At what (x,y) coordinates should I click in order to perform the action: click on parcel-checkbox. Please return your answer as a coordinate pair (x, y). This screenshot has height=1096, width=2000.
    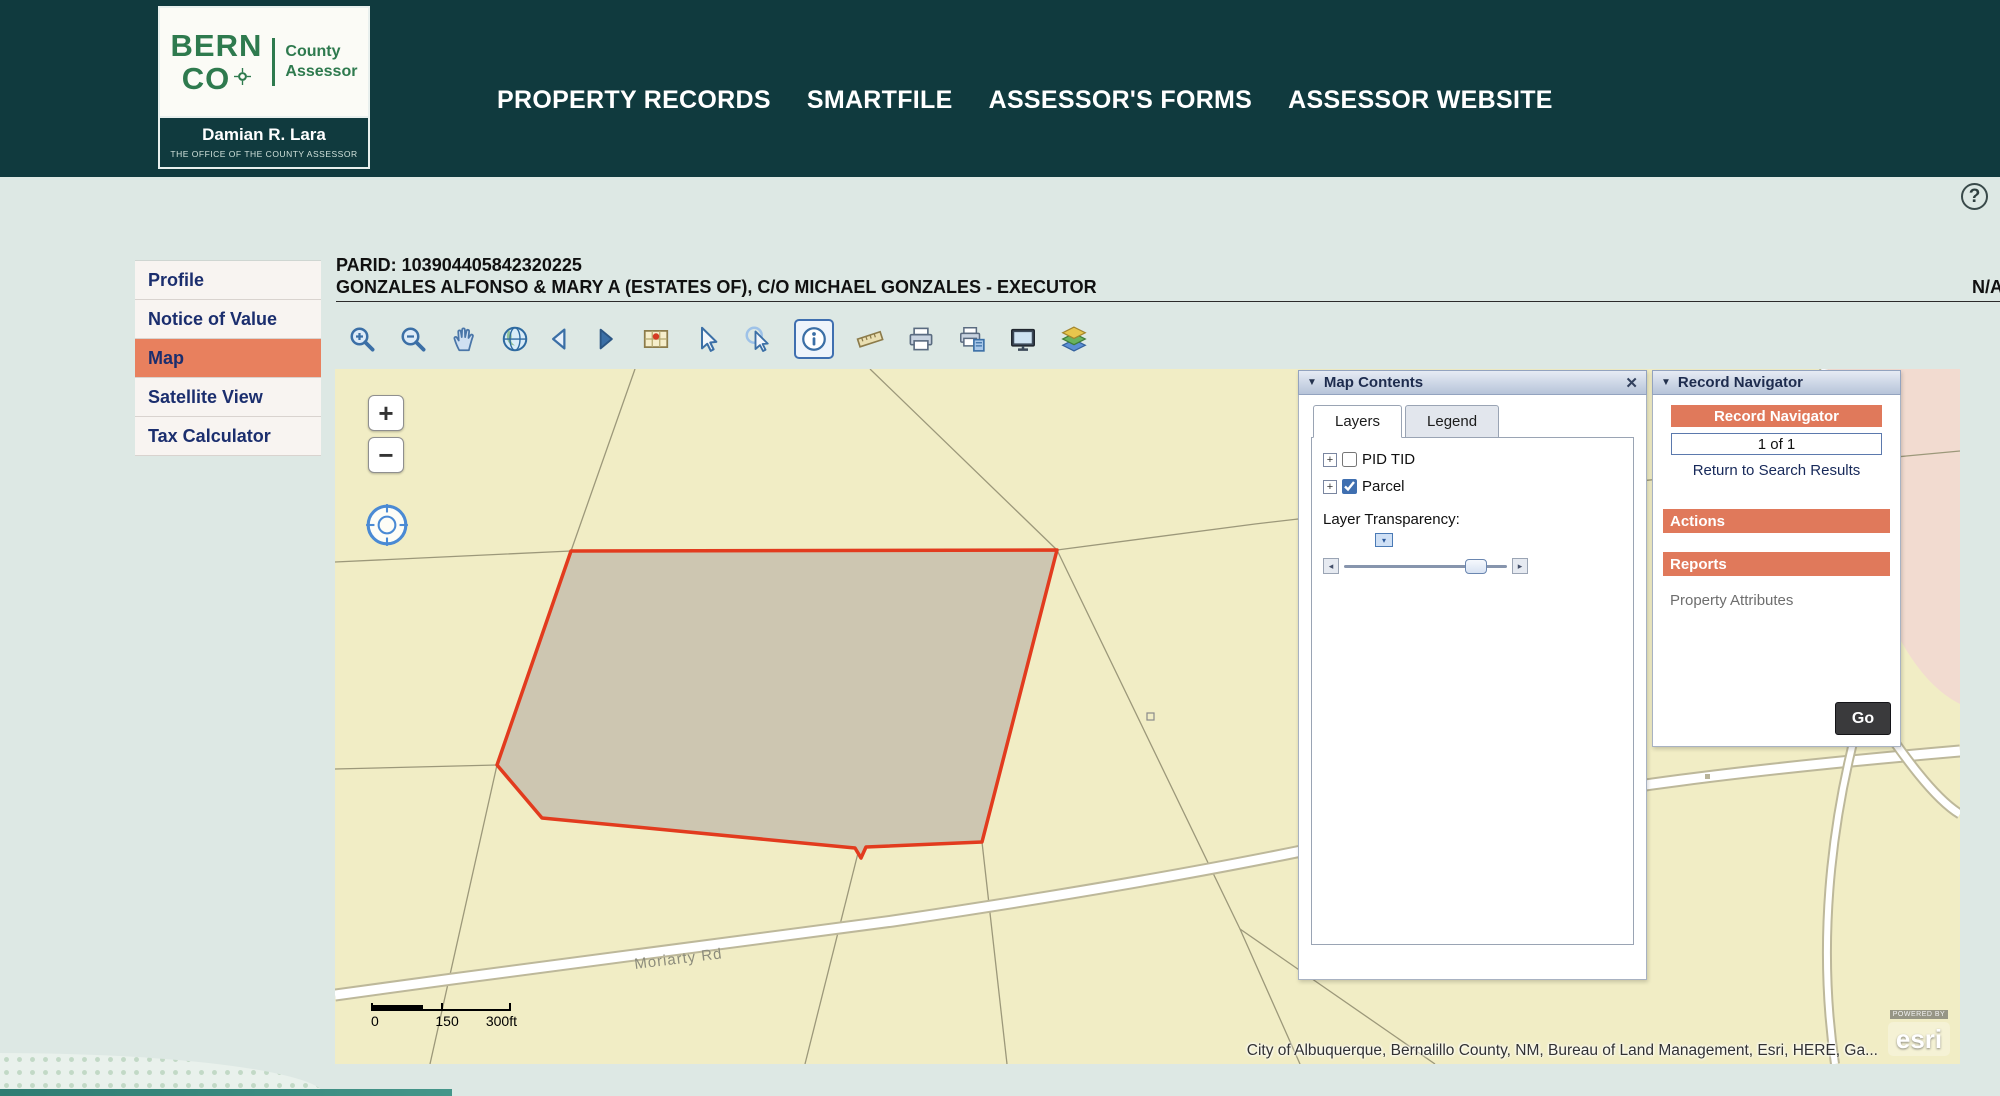
    Looking at the image, I should click on (1349, 486).